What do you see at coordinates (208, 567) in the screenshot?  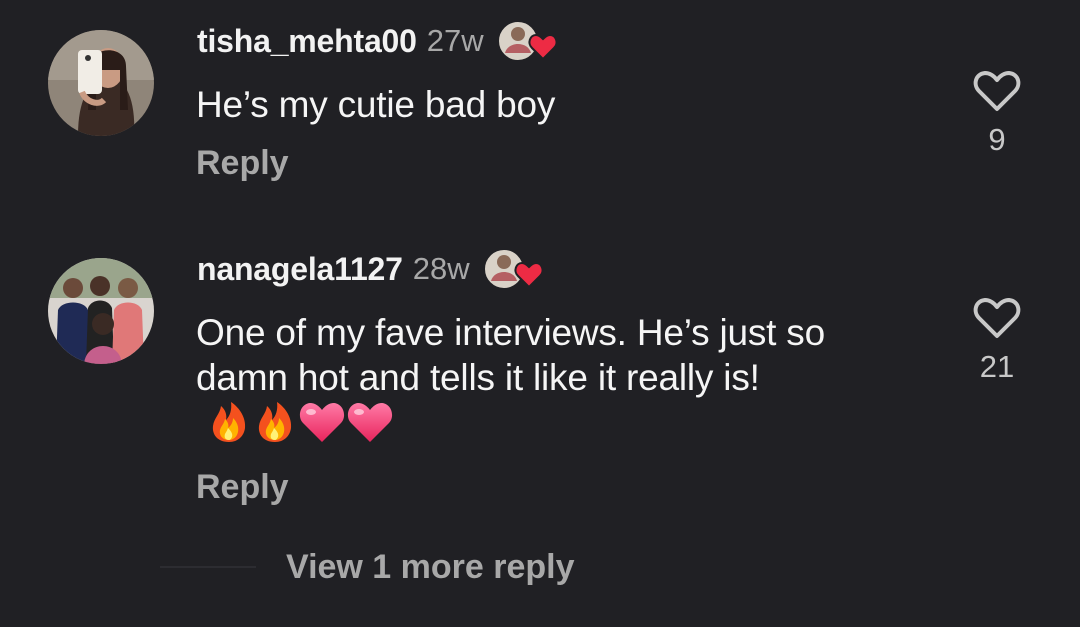 I see `replies-divider` at bounding box center [208, 567].